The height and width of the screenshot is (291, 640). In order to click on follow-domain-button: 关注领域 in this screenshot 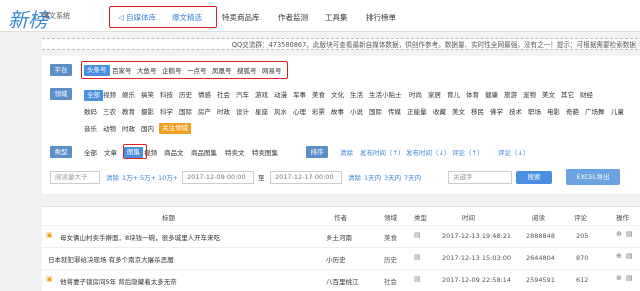, I will do `click(175, 128)`.